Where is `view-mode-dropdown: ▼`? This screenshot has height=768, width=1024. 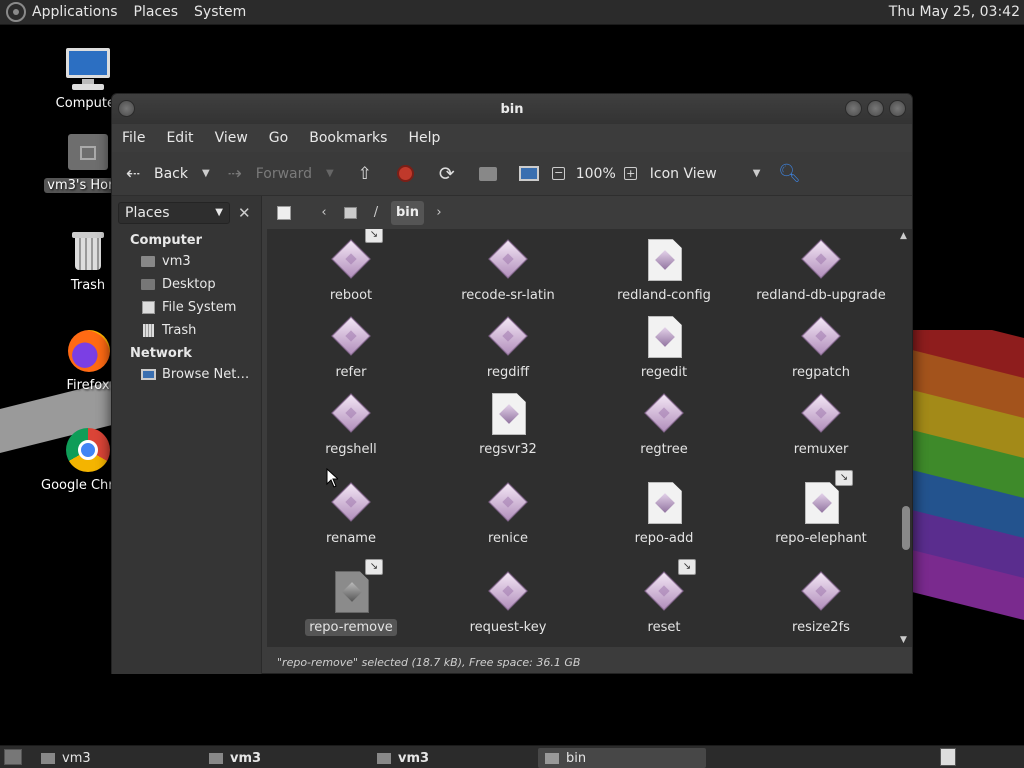 view-mode-dropdown: ▼ is located at coordinates (757, 173).